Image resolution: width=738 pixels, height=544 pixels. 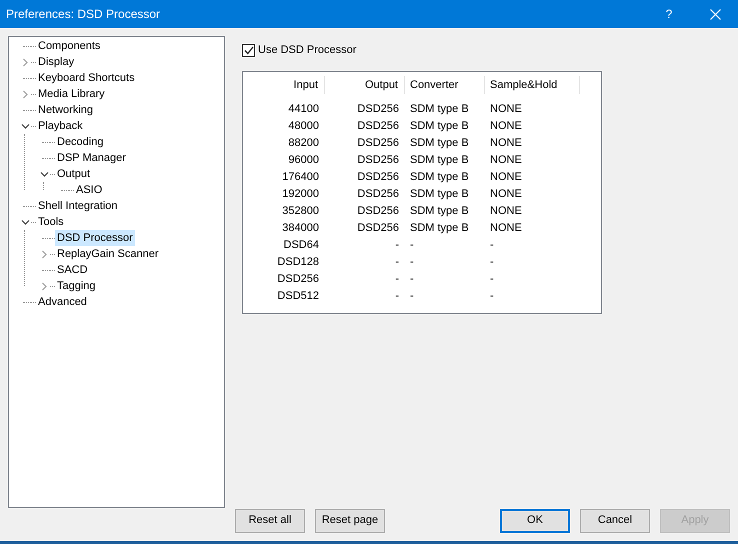 What do you see at coordinates (80, 142) in the screenshot?
I see `tree-item: Decoding` at bounding box center [80, 142].